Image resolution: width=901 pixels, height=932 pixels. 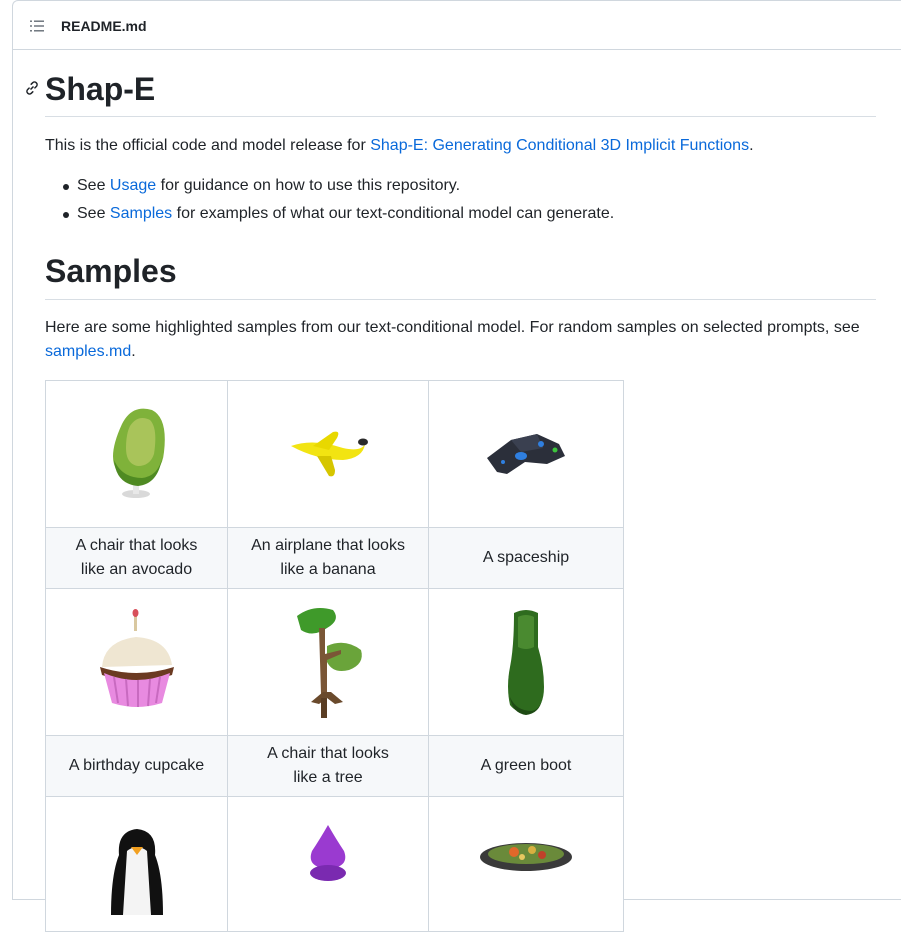 I want to click on page-title: Shap-E, so click(x=451, y=92).